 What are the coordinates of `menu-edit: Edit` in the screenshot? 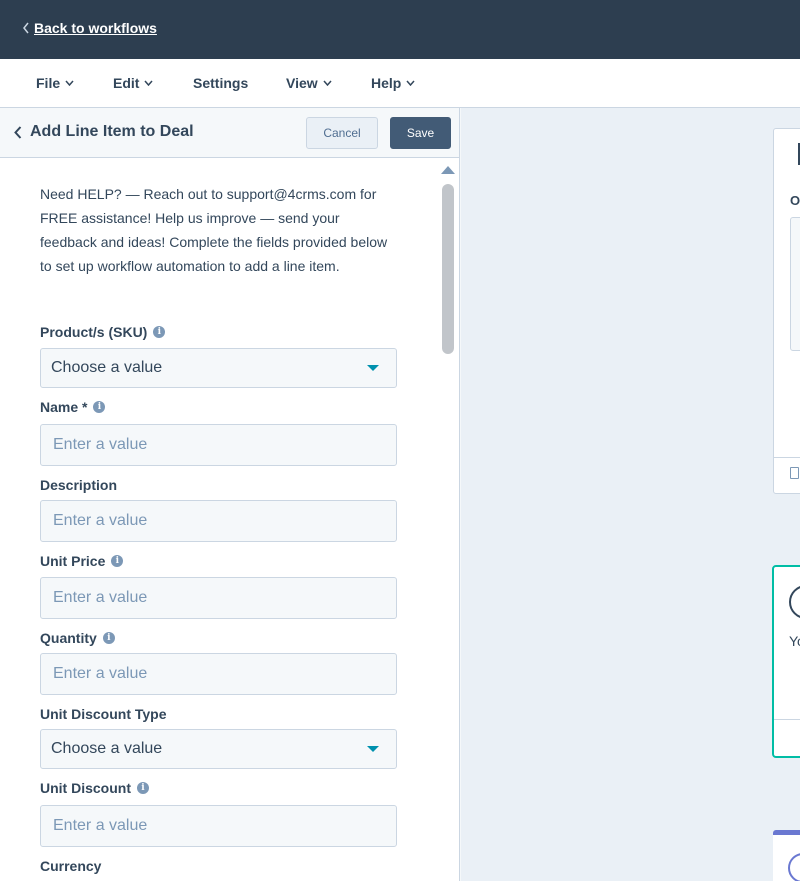 It's located at (133, 83).